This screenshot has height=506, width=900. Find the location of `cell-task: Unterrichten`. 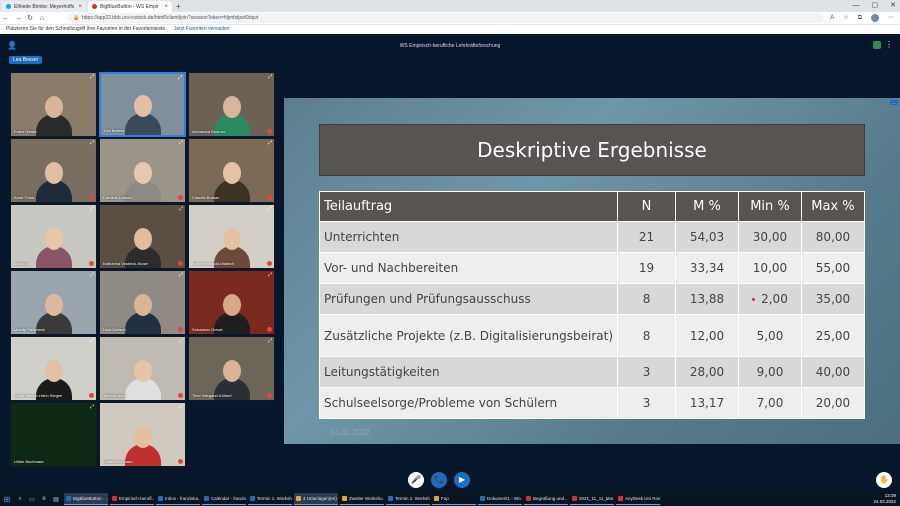

cell-task: Unterrichten is located at coordinates (468, 237).